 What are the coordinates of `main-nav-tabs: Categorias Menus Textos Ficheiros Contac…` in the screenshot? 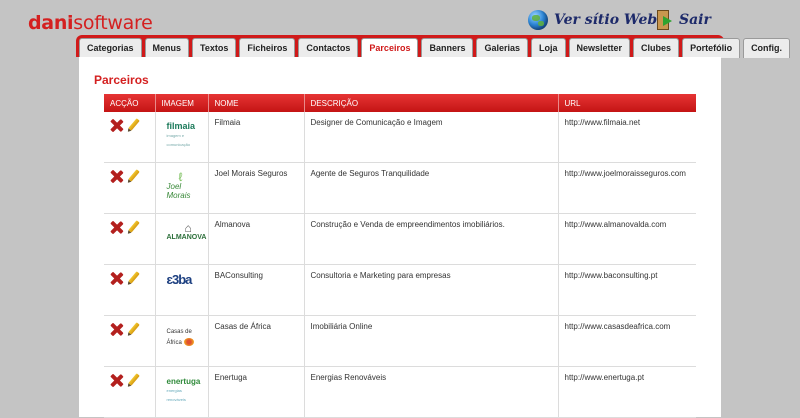 It's located at (433, 46).